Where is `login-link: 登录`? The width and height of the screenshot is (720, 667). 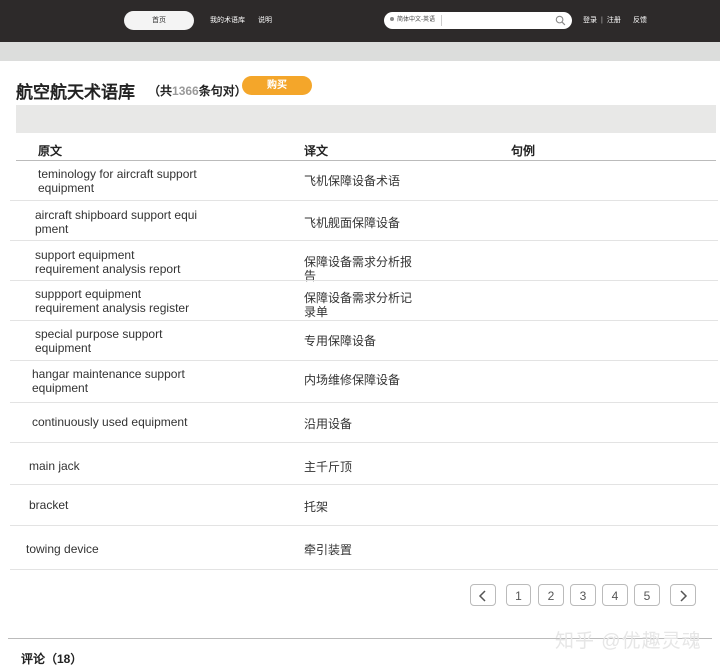 login-link: 登录 is located at coordinates (590, 20).